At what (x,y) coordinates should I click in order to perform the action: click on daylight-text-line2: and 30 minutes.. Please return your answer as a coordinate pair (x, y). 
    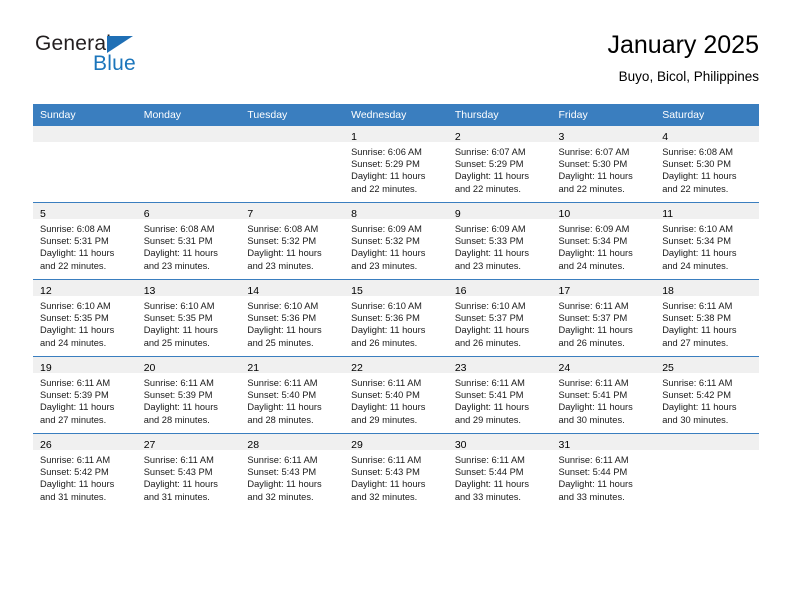
    Looking at the image, I should click on (591, 419).